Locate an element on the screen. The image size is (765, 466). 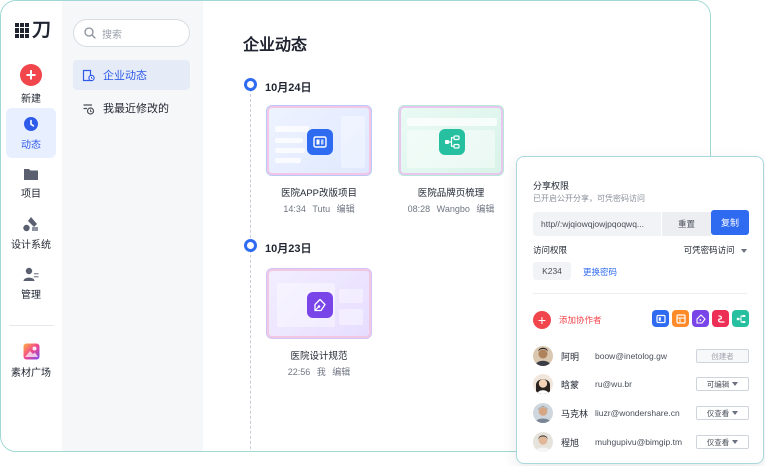
prototype-app-icon is located at coordinates (320, 142).